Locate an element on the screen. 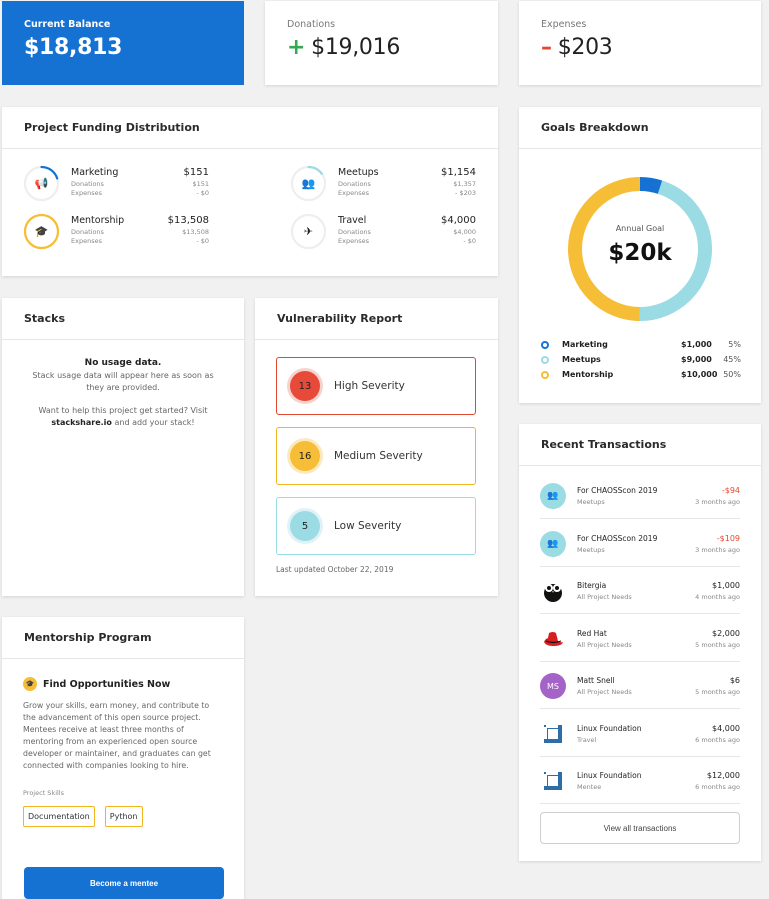 The height and width of the screenshot is (899, 769). transaction-amount: $2,000 is located at coordinates (726, 633).